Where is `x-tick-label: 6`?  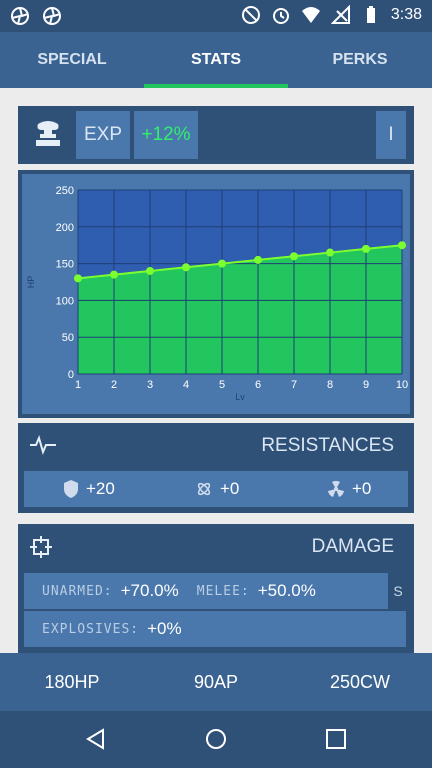
x-tick-label: 6 is located at coordinates (258, 385).